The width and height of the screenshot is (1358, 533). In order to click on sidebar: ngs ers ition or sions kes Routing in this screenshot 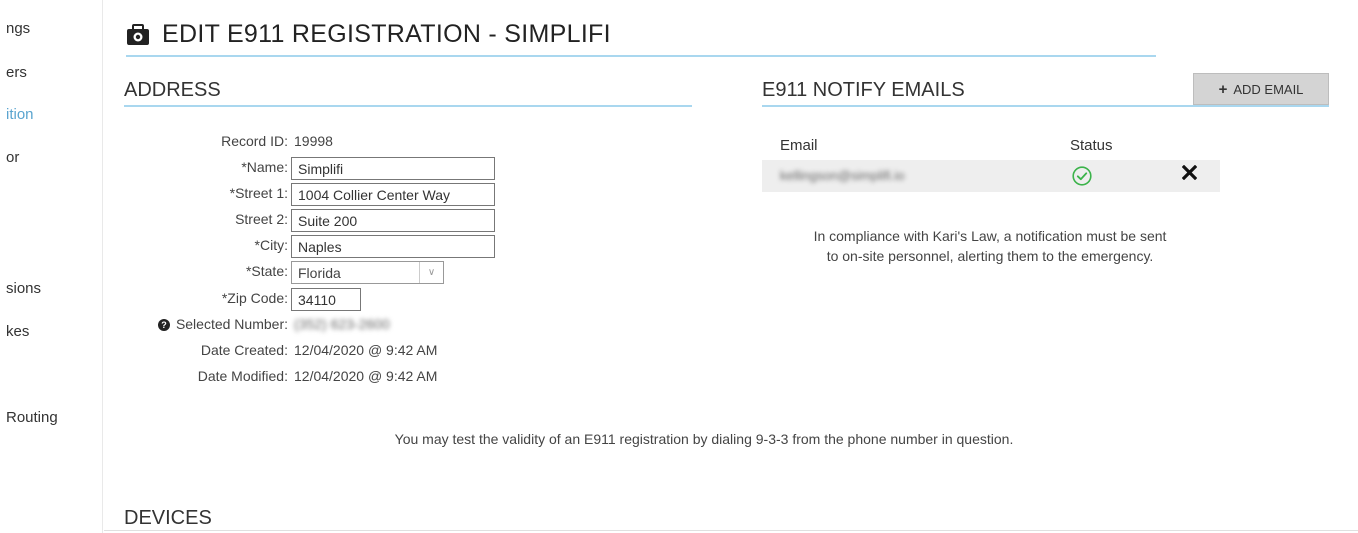, I will do `click(51, 266)`.